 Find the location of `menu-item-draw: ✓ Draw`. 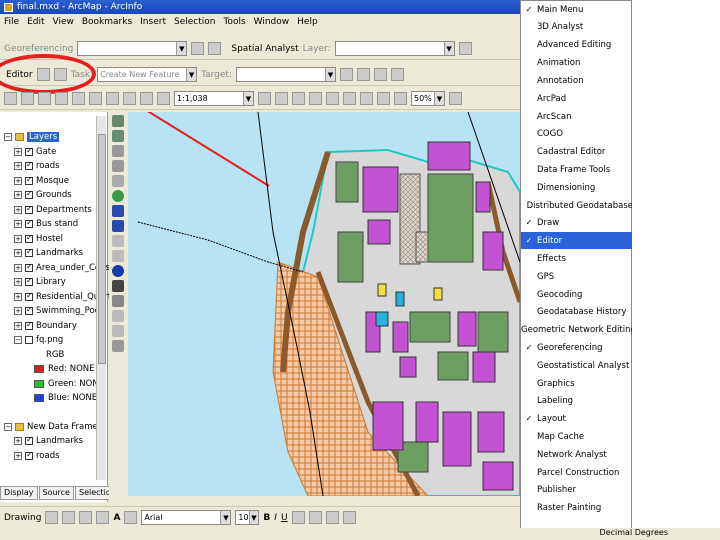

menu-item-draw: ✓ Draw is located at coordinates (577, 222).